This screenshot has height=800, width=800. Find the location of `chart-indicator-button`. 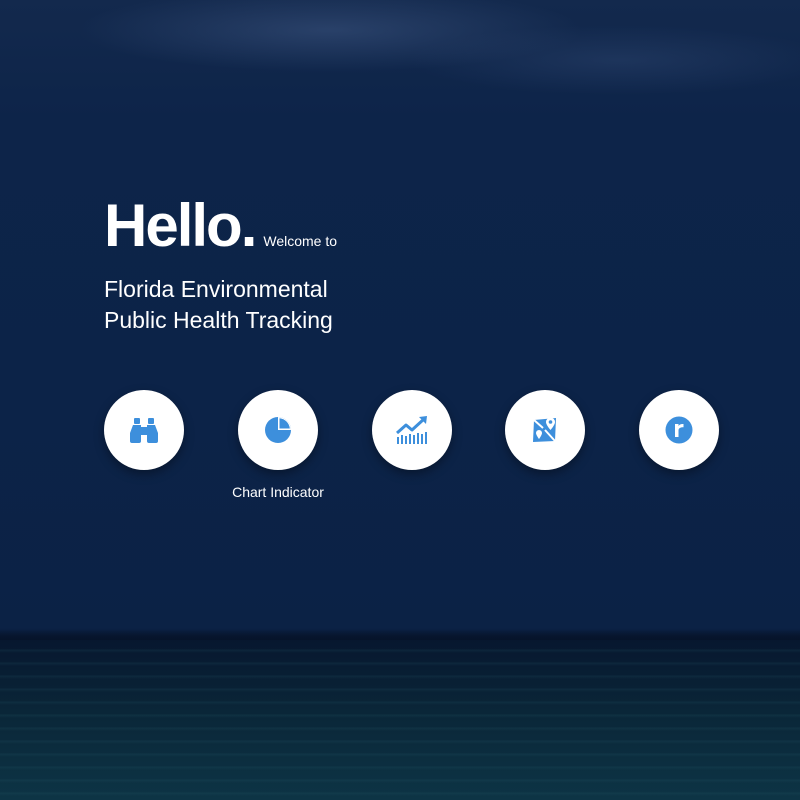

chart-indicator-button is located at coordinates (278, 430).